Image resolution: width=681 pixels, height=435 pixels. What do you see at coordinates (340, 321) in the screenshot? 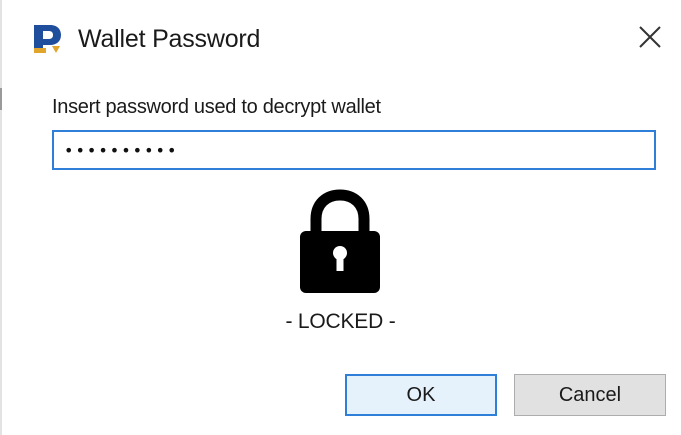
I see `lock-status-text: - LOCKED -` at bounding box center [340, 321].